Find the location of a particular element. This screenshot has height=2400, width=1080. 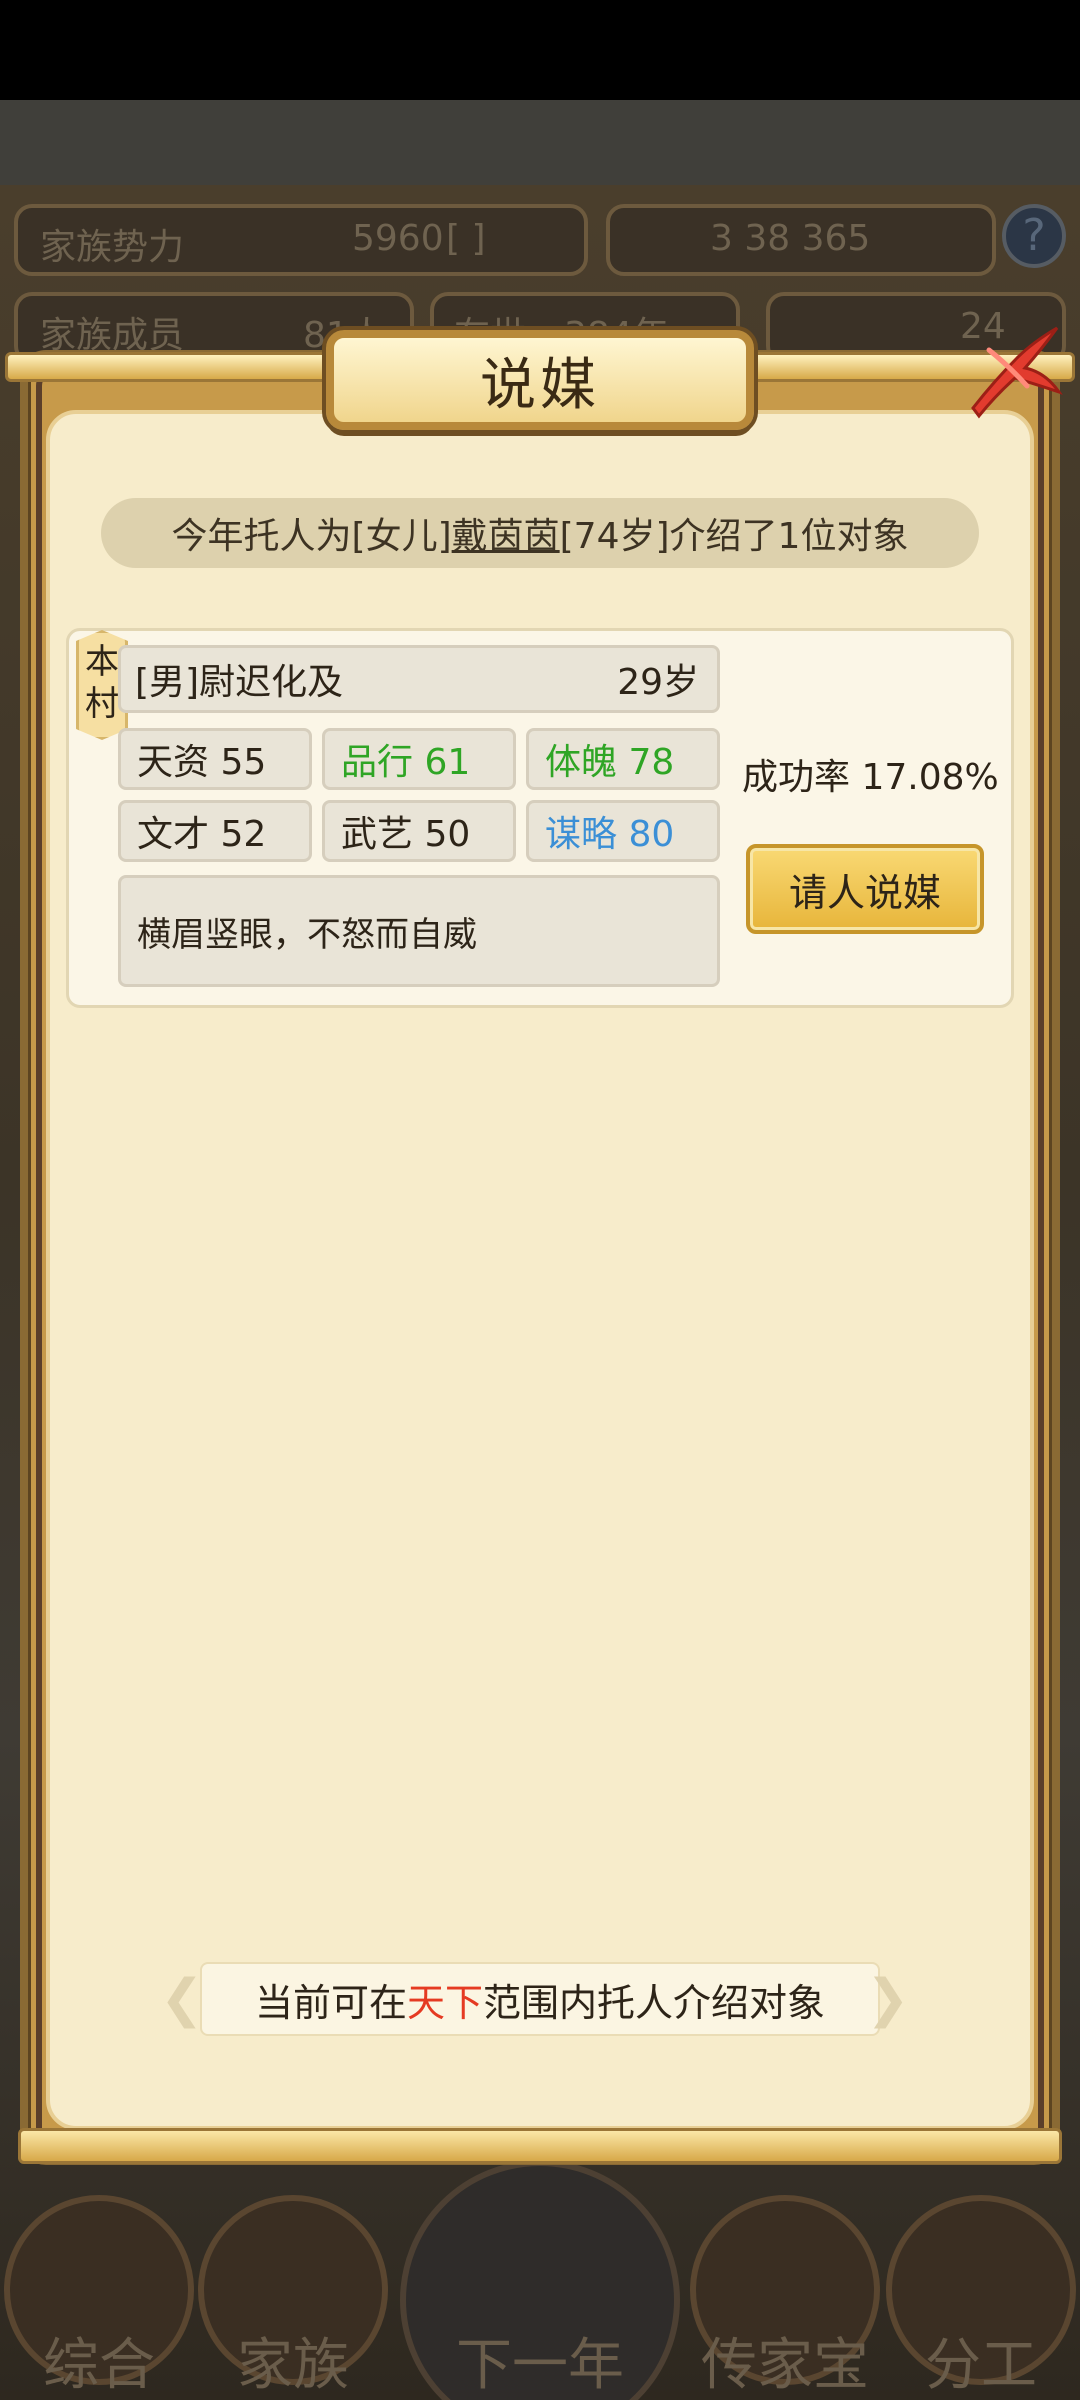

matchmaking-notice: 今年托人为[女儿] 戴茵茵 [74岁]介绍了1位对象 is located at coordinates (540, 533).